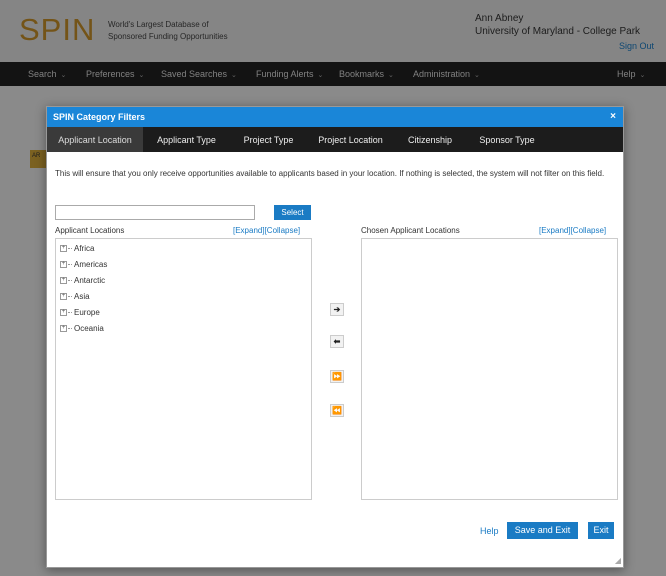 Image resolution: width=666 pixels, height=576 pixels. What do you see at coordinates (507, 139) in the screenshot?
I see `tab-sponsor-type: Sponsor Type` at bounding box center [507, 139].